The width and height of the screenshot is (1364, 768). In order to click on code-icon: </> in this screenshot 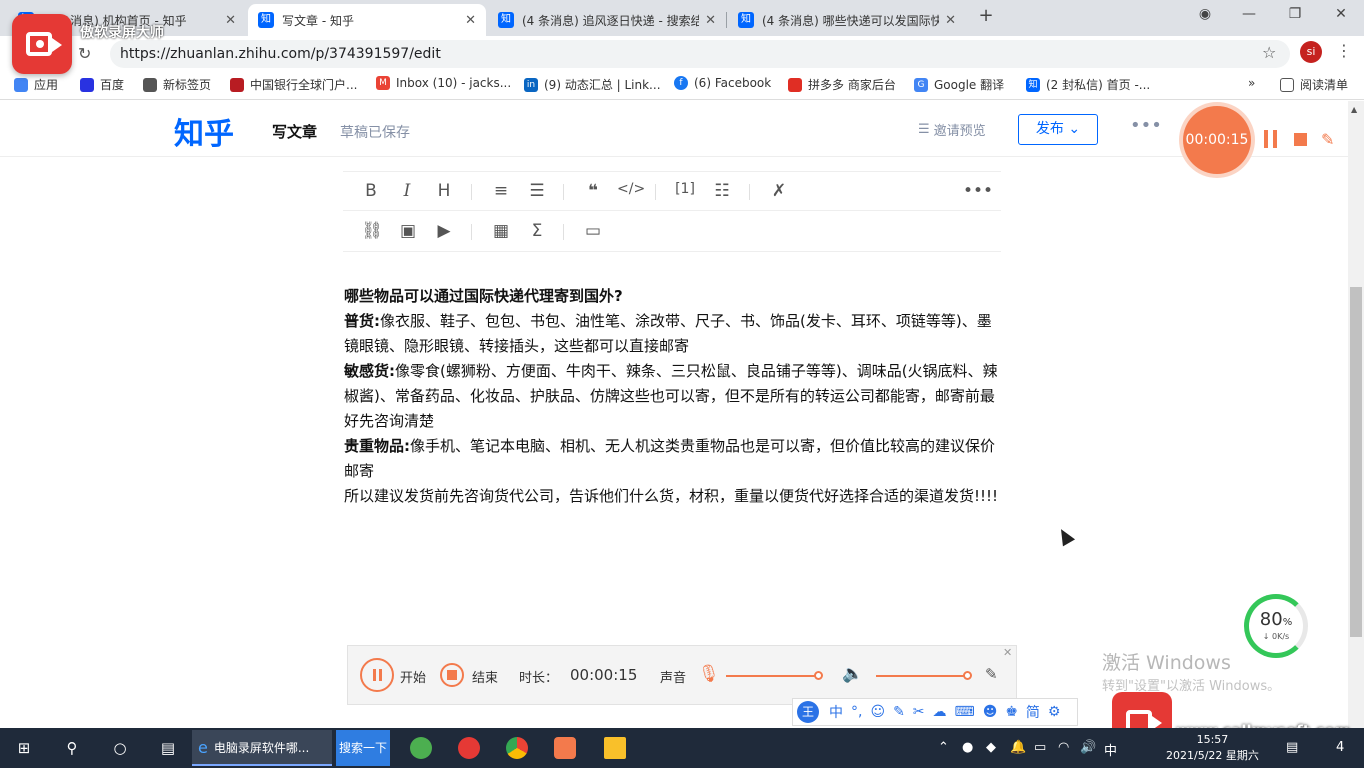, I will do `click(631, 189)`.